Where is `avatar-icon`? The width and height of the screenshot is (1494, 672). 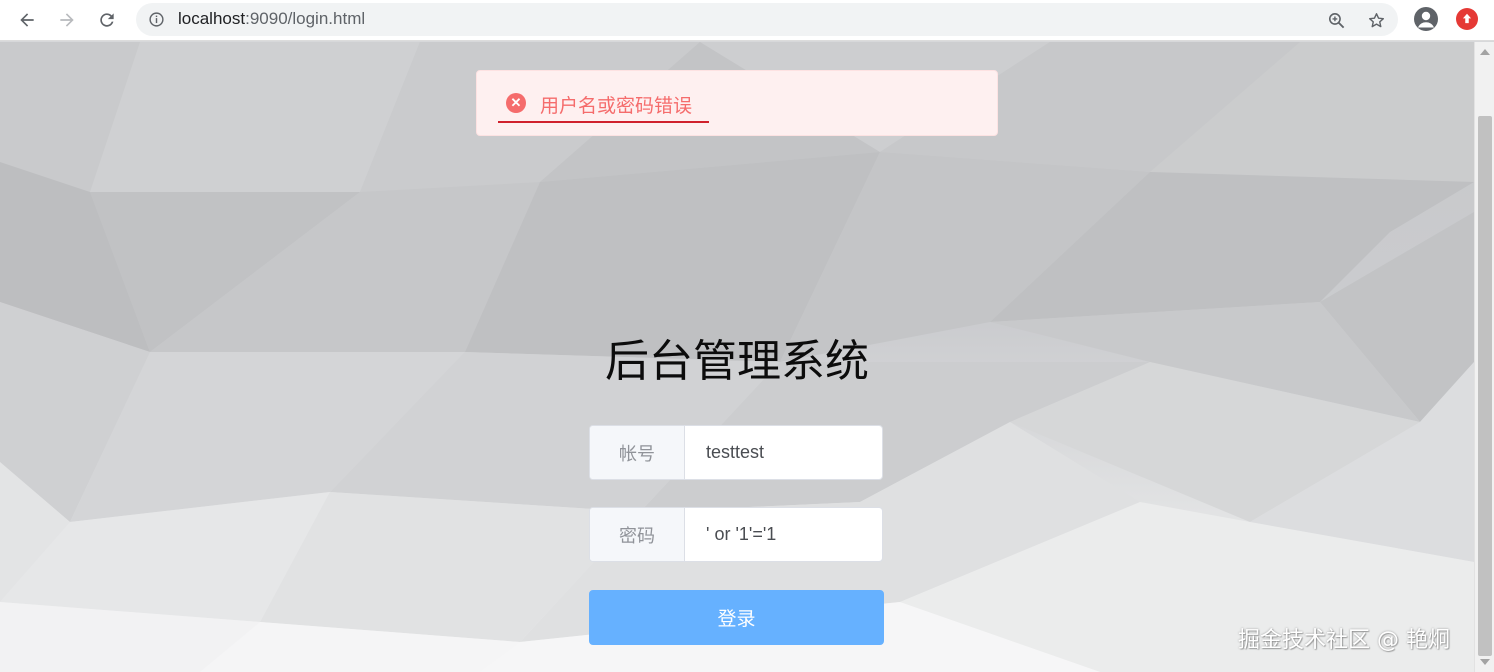
avatar-icon is located at coordinates (1426, 19).